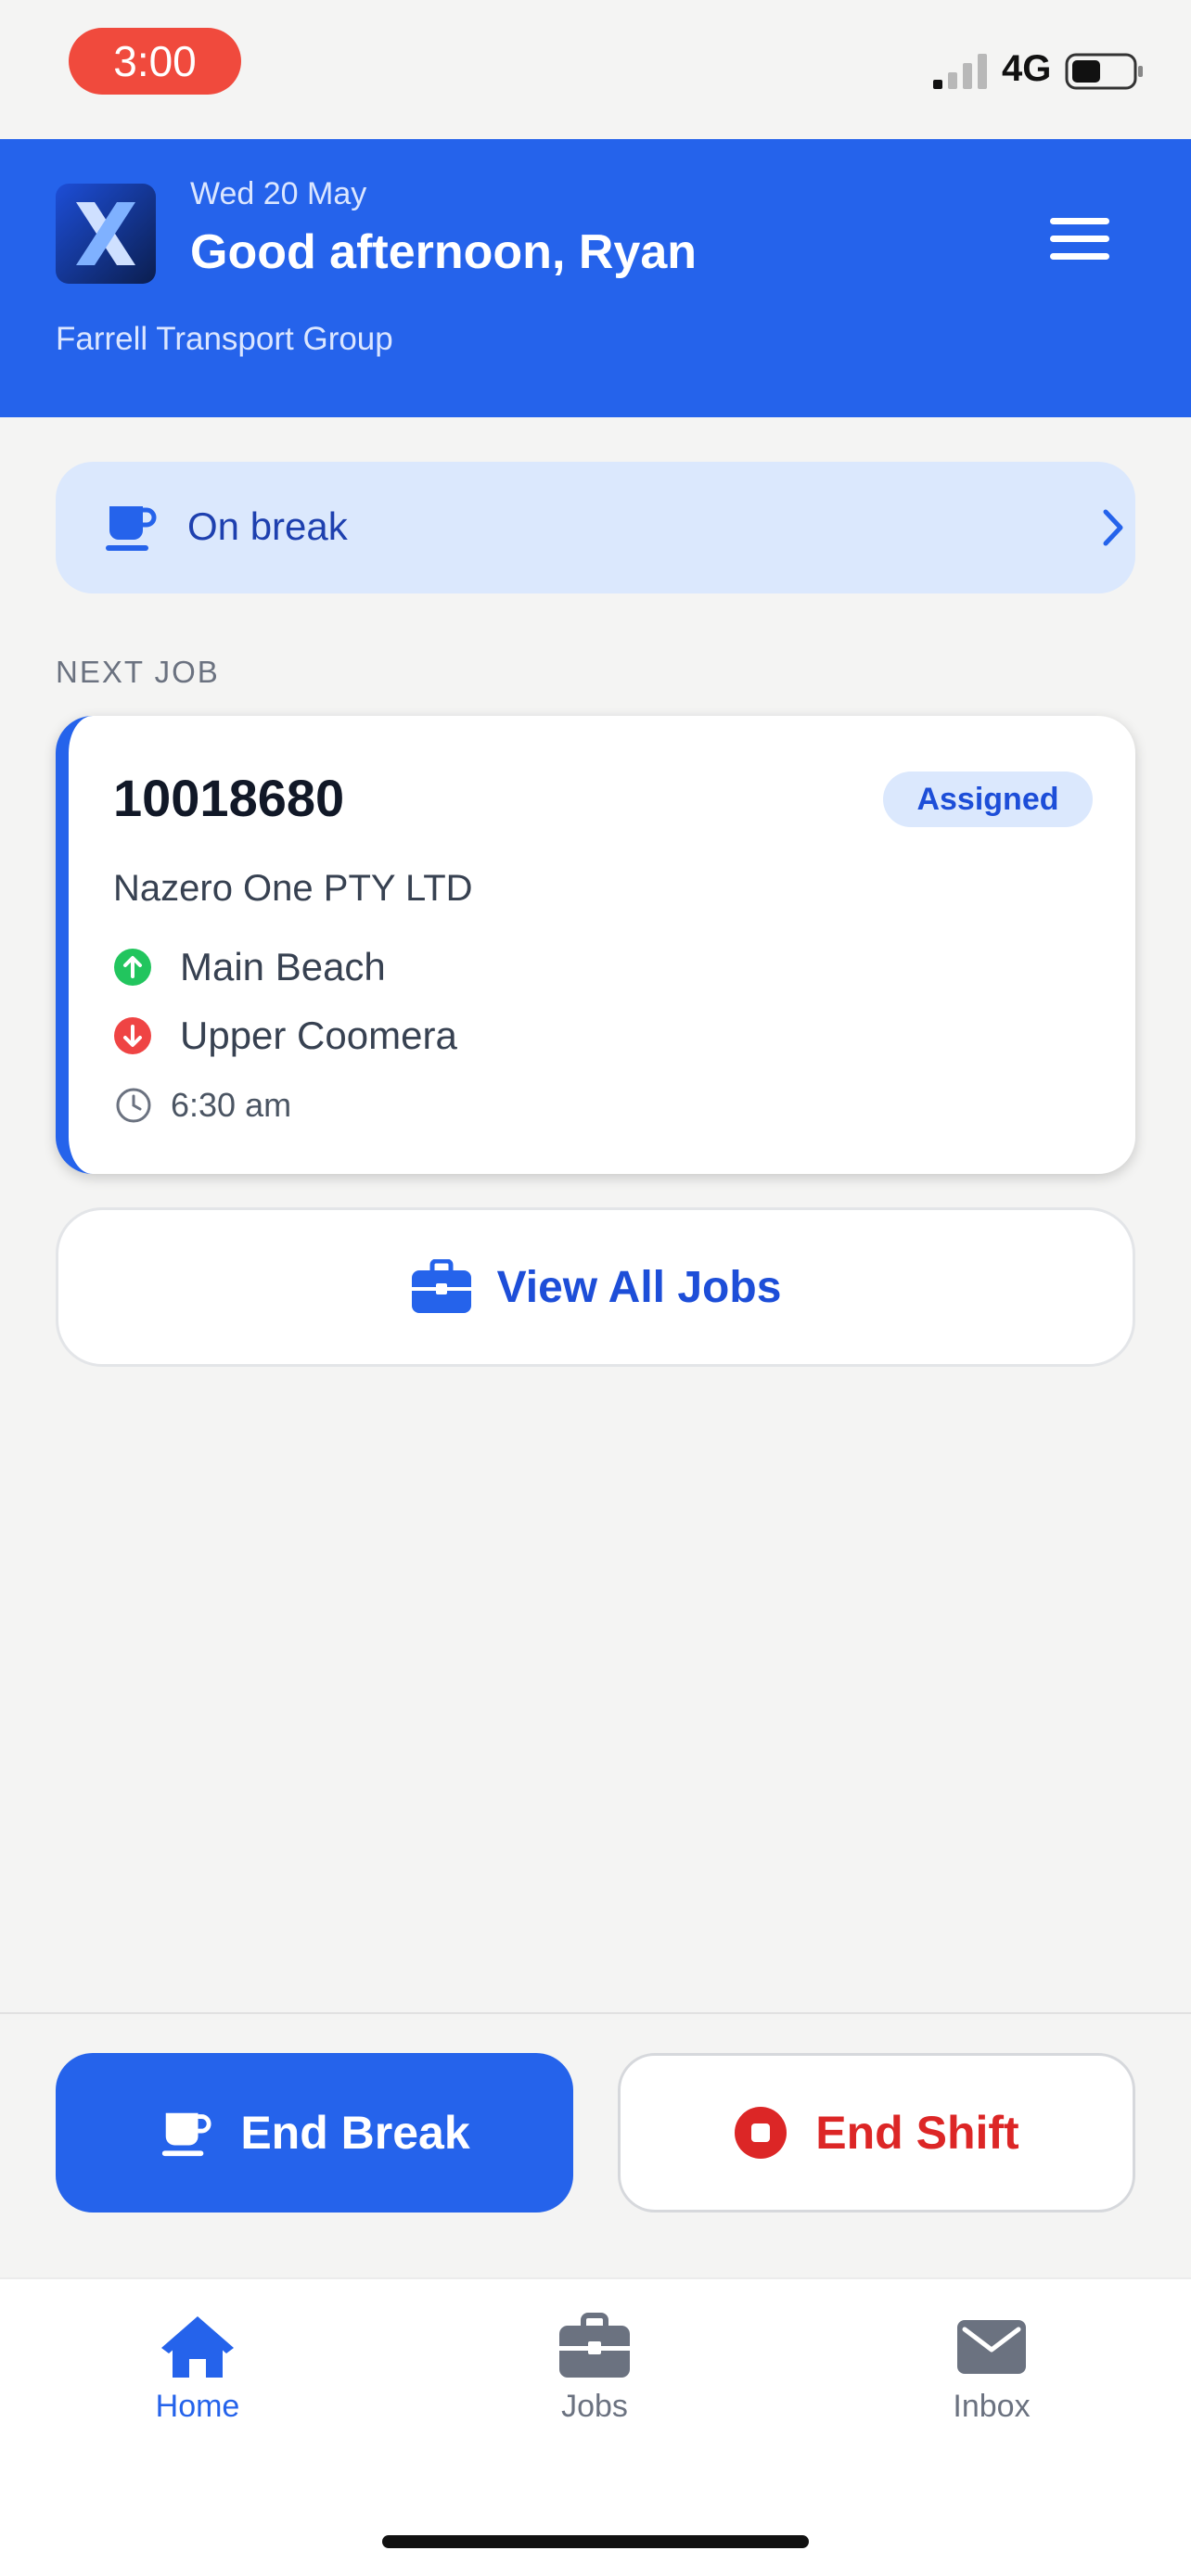 This screenshot has height=2576, width=1191. What do you see at coordinates (231, 1105) in the screenshot?
I see `job-time-label: 6:30 am` at bounding box center [231, 1105].